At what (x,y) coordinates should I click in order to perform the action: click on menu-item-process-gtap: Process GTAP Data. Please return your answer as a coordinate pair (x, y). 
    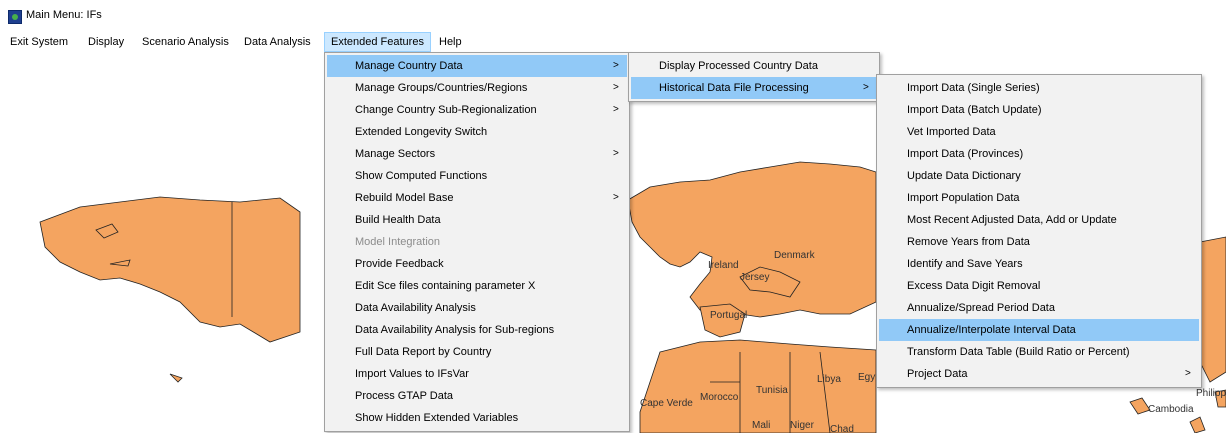
    Looking at the image, I should click on (477, 396).